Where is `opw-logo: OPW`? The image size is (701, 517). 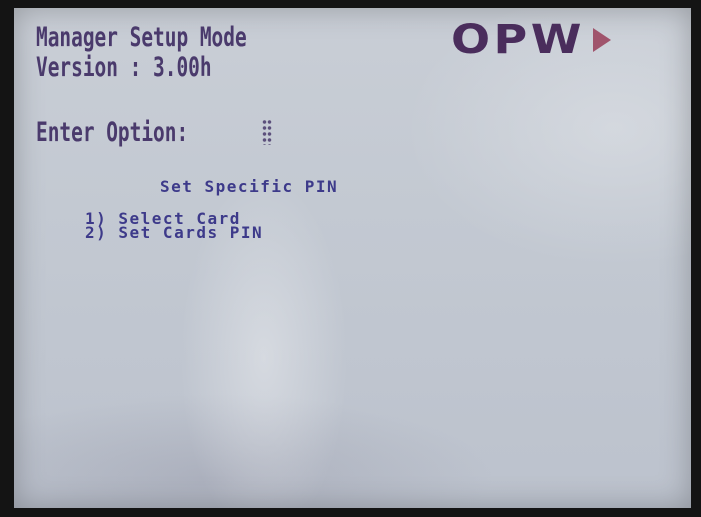 opw-logo: OPW is located at coordinates (531, 40).